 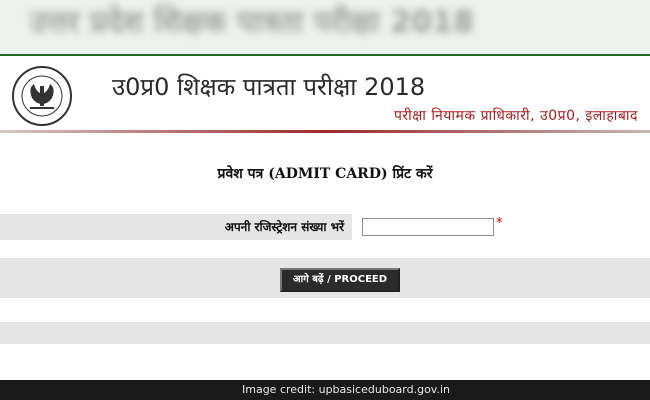 I want to click on registration-number-input, so click(x=428, y=227).